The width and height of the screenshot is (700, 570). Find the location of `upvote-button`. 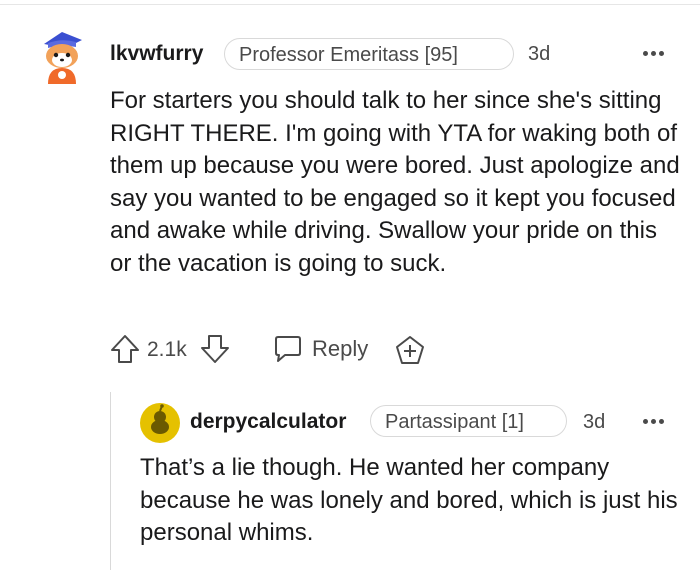

upvote-button is located at coordinates (125, 349).